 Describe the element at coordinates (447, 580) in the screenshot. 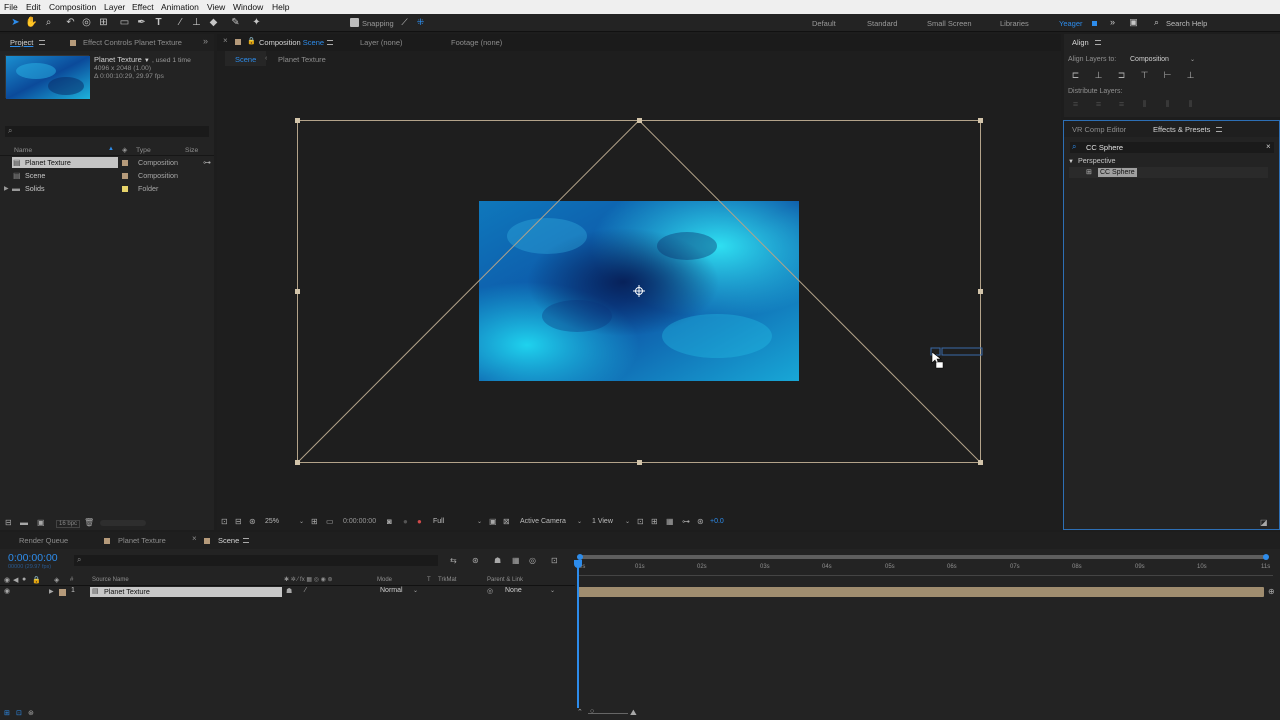

I see `trkmat-header: TrkMat` at that location.